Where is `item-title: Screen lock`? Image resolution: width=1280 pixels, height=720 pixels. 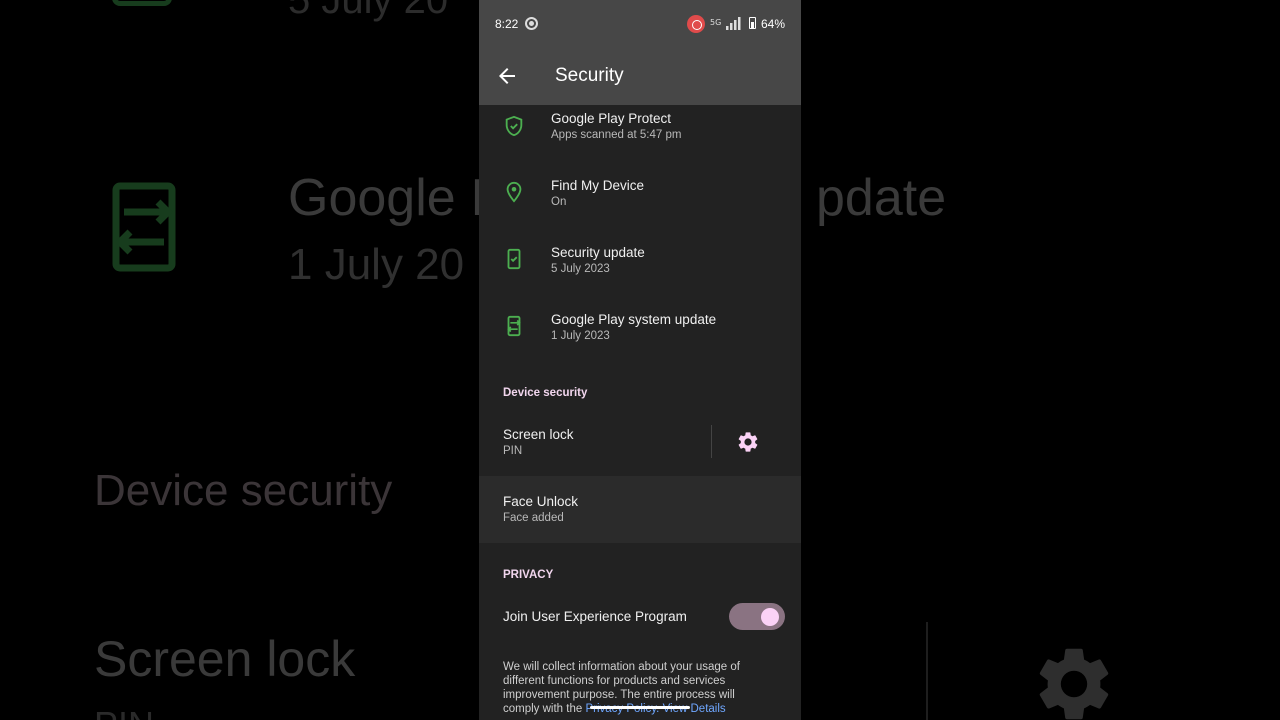 item-title: Screen lock is located at coordinates (538, 434).